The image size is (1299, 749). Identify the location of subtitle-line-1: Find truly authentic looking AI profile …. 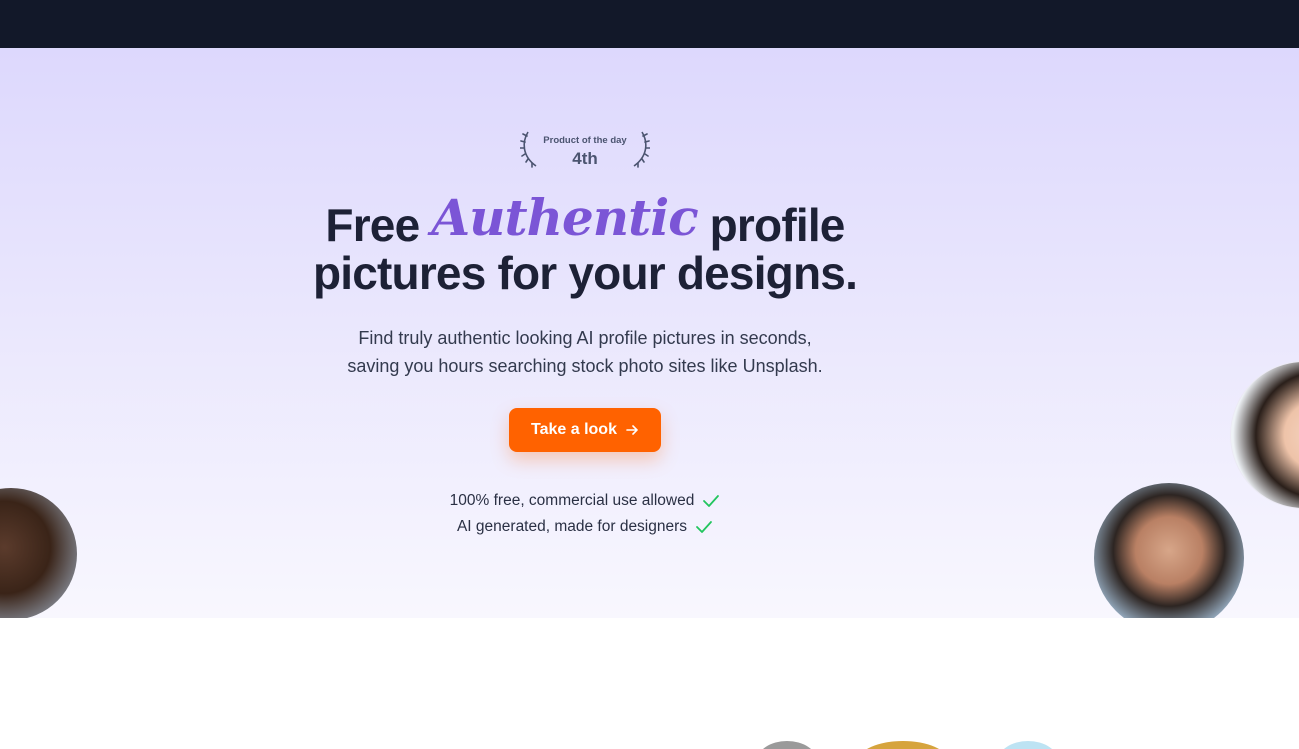
(585, 338).